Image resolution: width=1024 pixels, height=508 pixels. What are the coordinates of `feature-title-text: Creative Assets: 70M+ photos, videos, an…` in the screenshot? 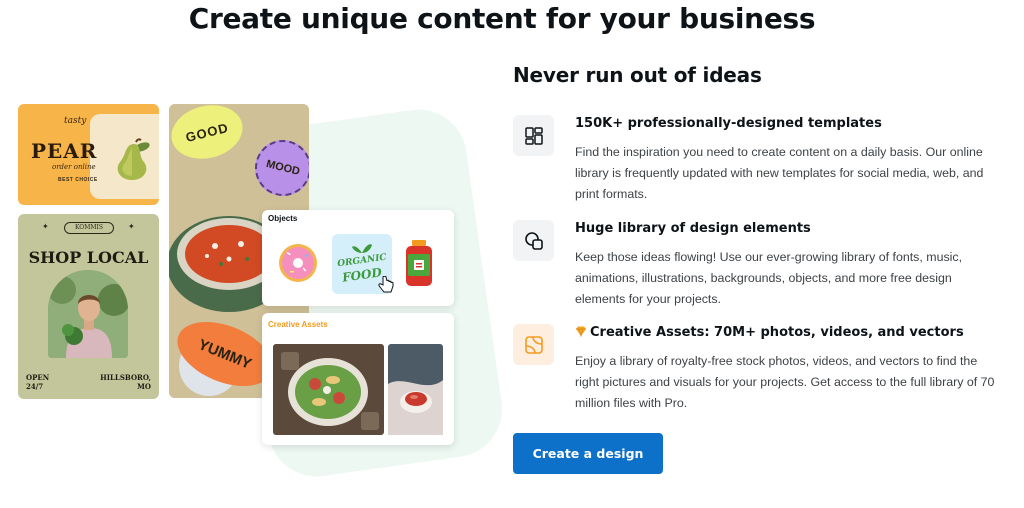 It's located at (777, 332).